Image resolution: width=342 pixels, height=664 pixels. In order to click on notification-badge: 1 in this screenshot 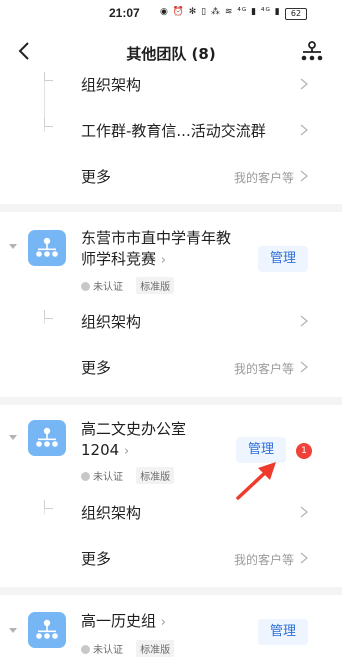, I will do `click(304, 451)`.